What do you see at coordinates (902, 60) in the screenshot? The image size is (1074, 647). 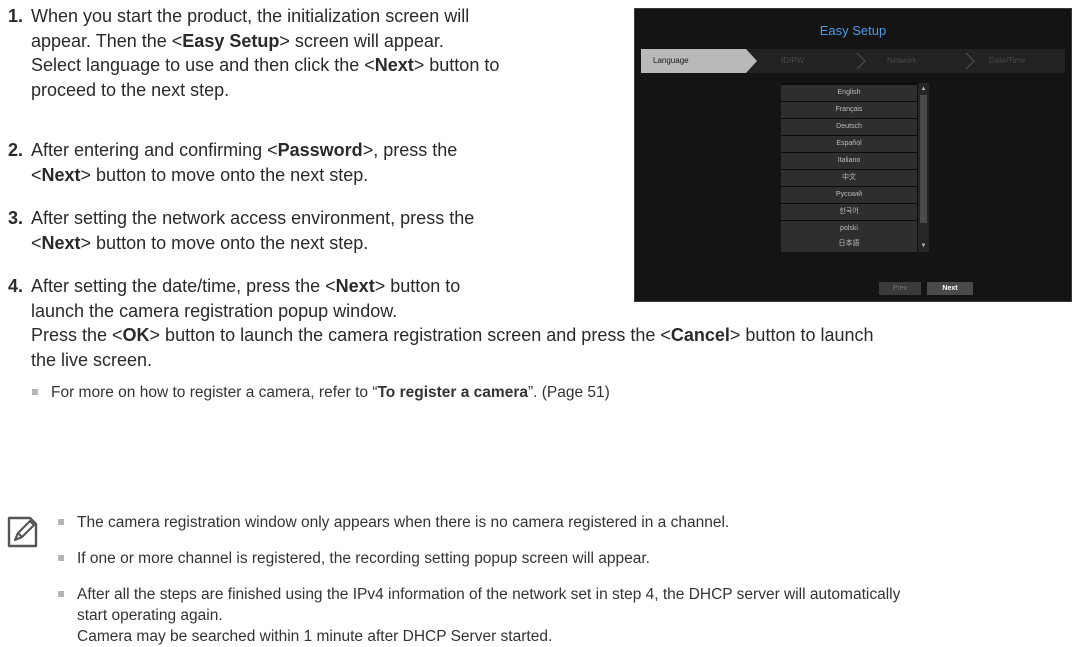 I see `step-network: Network` at bounding box center [902, 60].